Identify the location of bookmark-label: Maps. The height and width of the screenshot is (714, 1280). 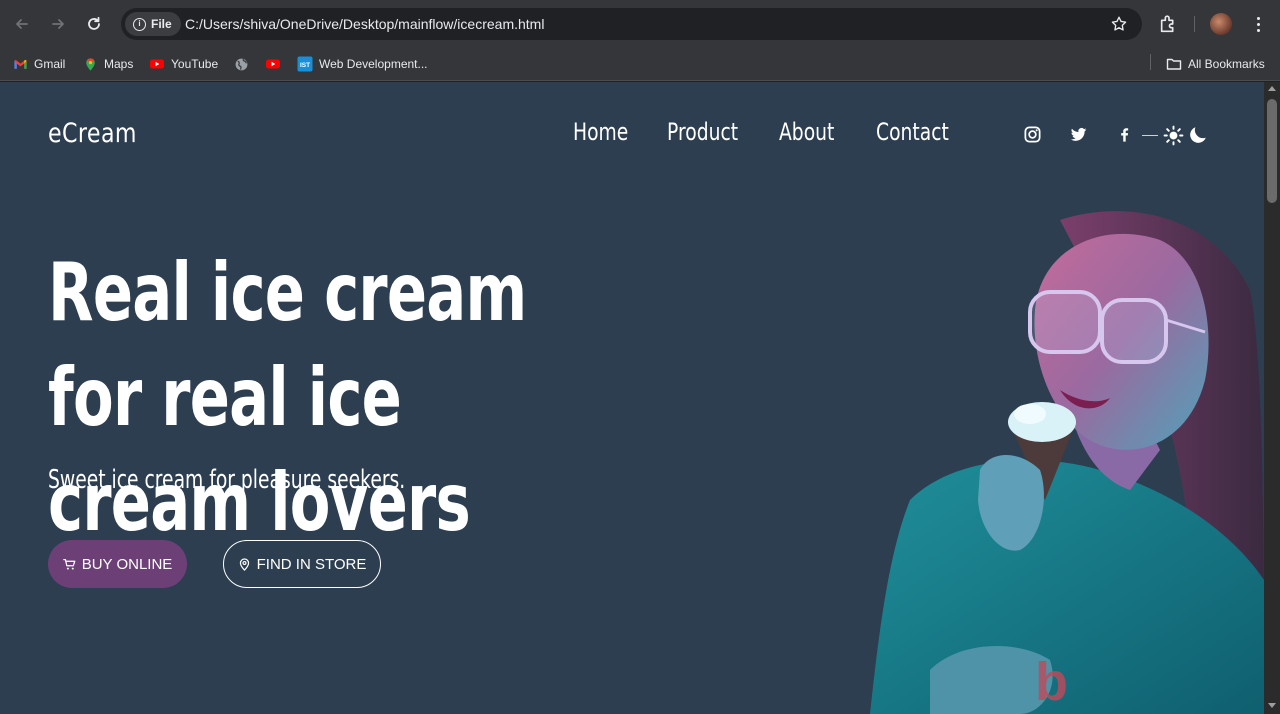
(119, 64).